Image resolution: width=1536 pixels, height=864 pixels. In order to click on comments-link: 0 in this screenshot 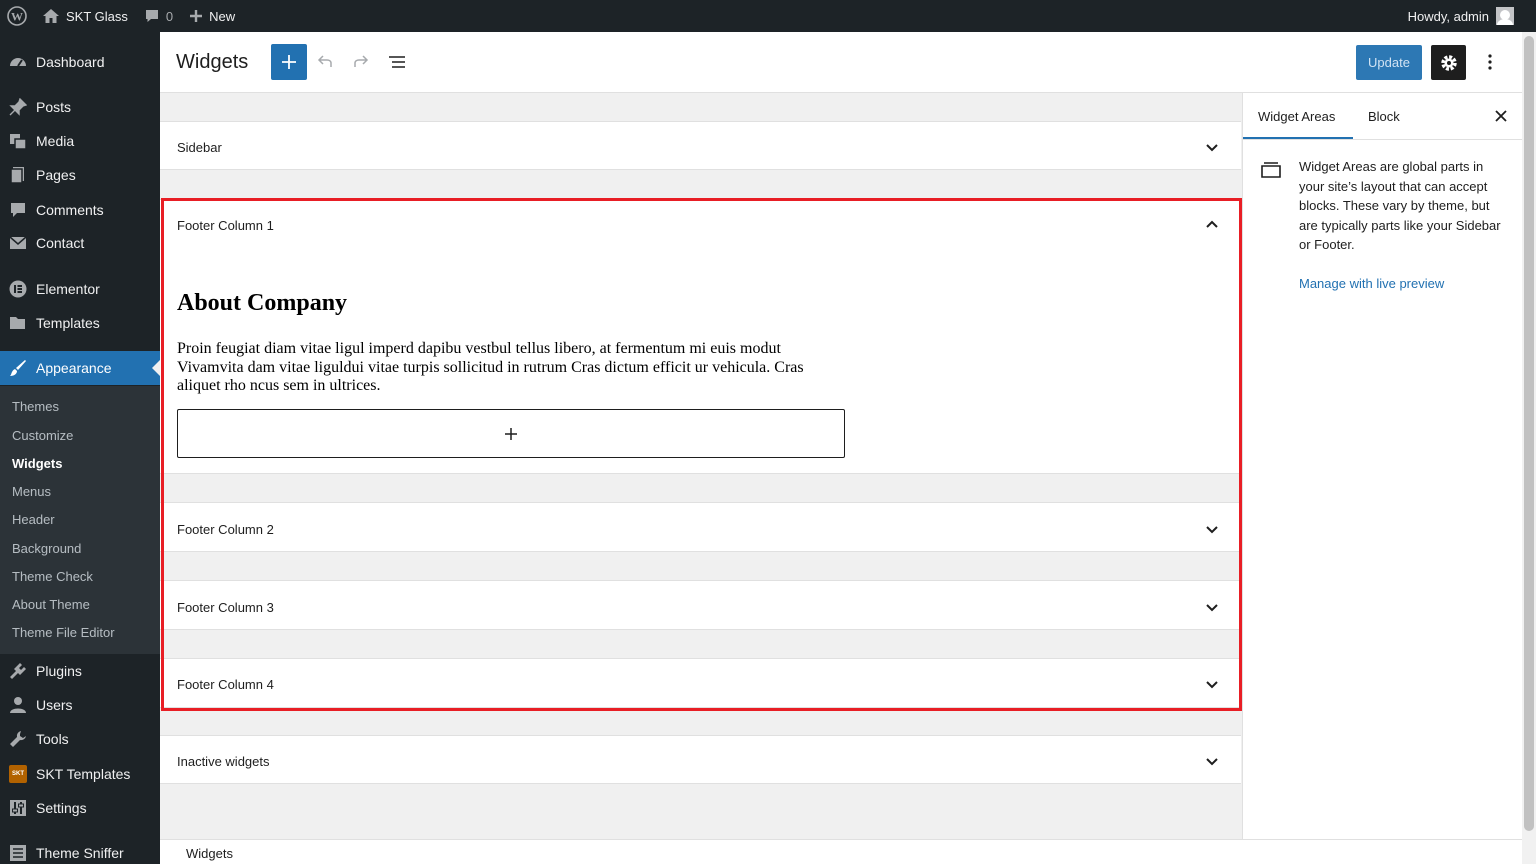, I will do `click(158, 16)`.